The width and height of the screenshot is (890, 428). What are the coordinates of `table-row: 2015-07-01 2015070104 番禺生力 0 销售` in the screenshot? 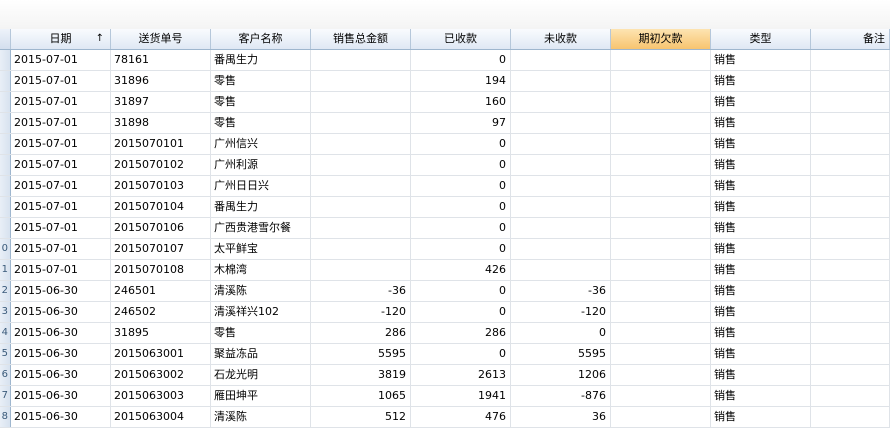 It's located at (445, 207).